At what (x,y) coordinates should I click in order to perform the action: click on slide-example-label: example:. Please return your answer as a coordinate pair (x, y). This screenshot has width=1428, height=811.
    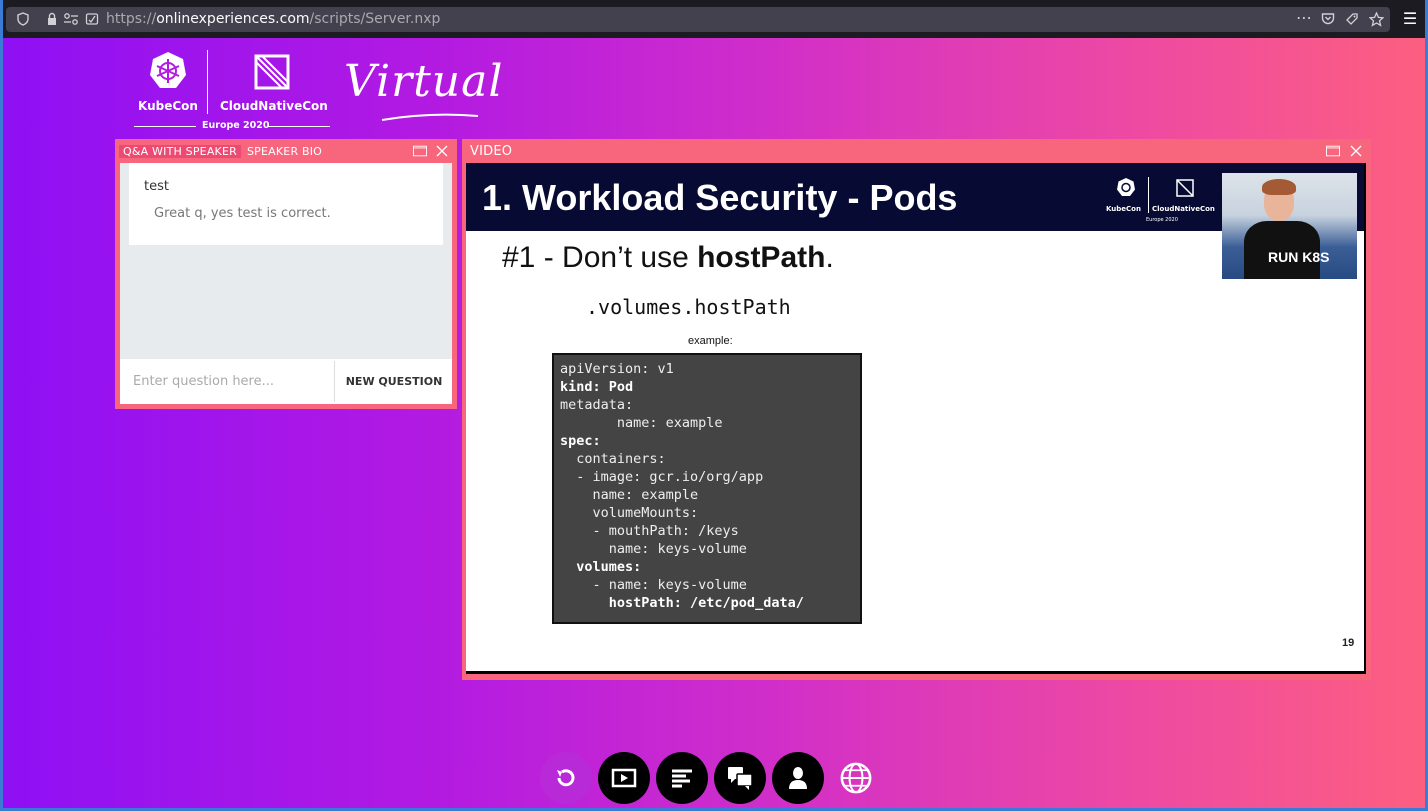
    Looking at the image, I should click on (710, 341).